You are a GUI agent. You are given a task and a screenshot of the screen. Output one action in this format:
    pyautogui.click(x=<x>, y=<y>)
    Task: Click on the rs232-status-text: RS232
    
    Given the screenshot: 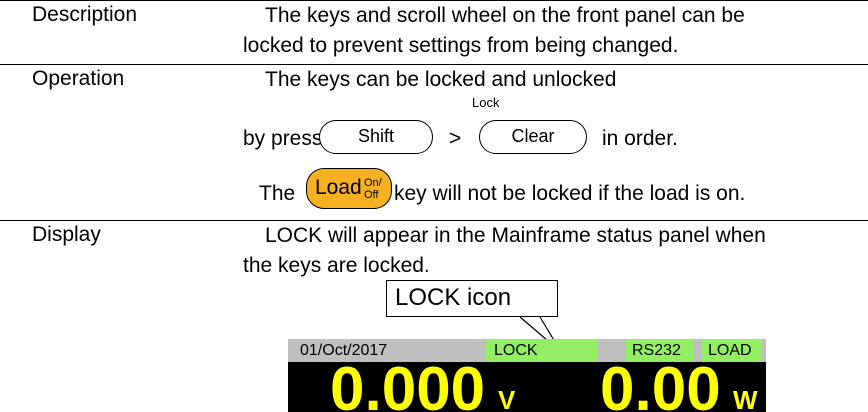 What is the action you would take?
    pyautogui.click(x=656, y=350)
    